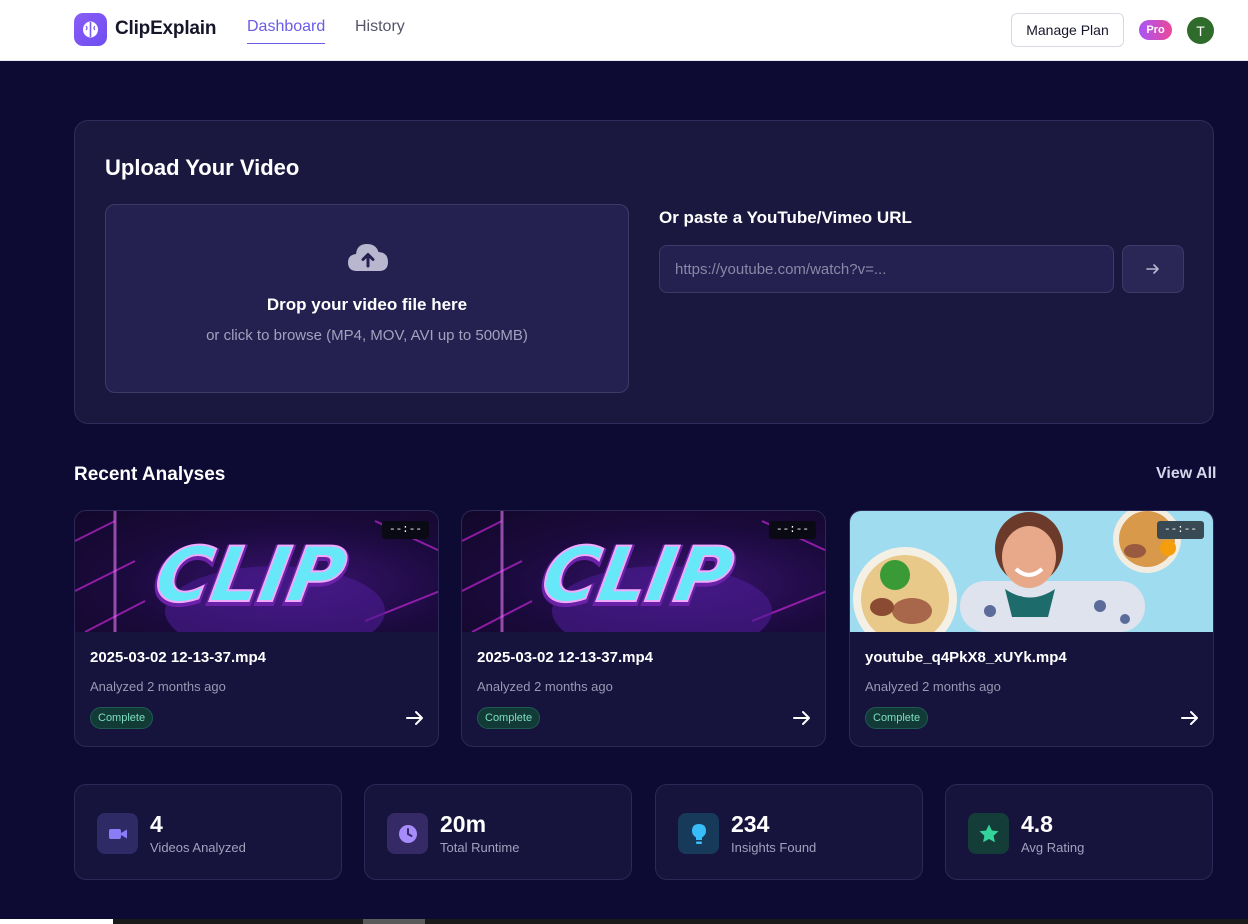  Describe the element at coordinates (165, 29) in the screenshot. I see `brand-name: ClipExplain` at that location.